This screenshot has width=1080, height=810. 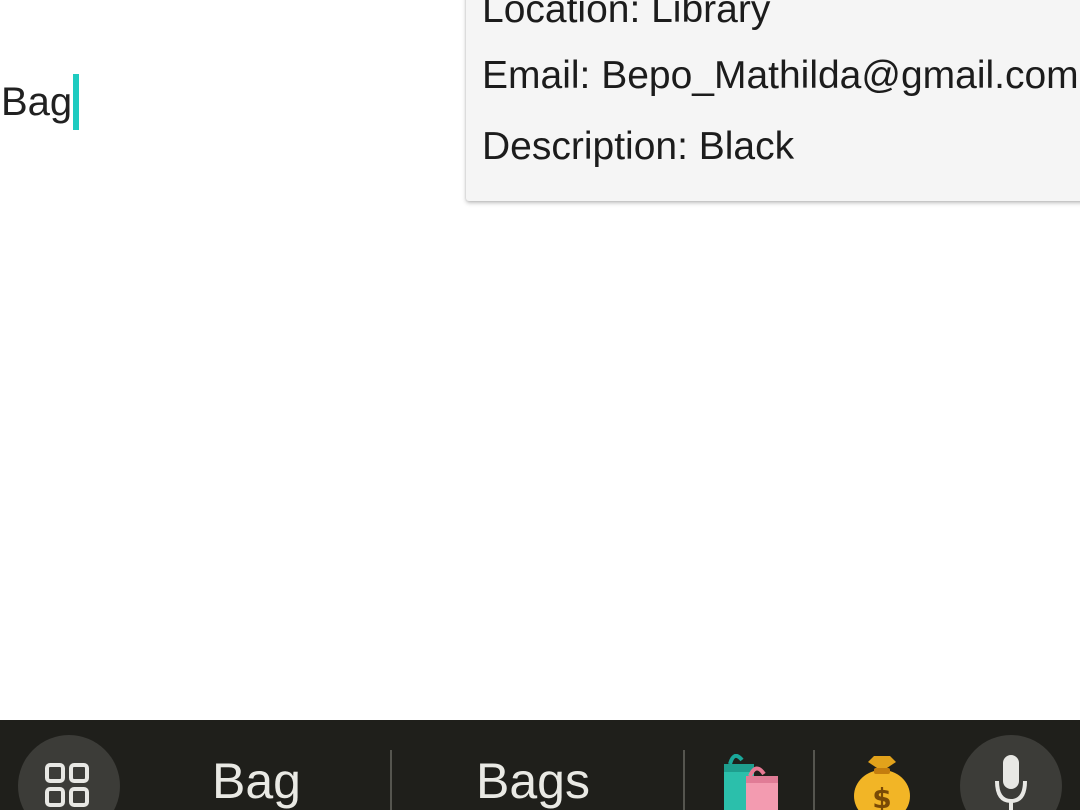 I want to click on keyboard-apps-button, so click(x=69, y=772).